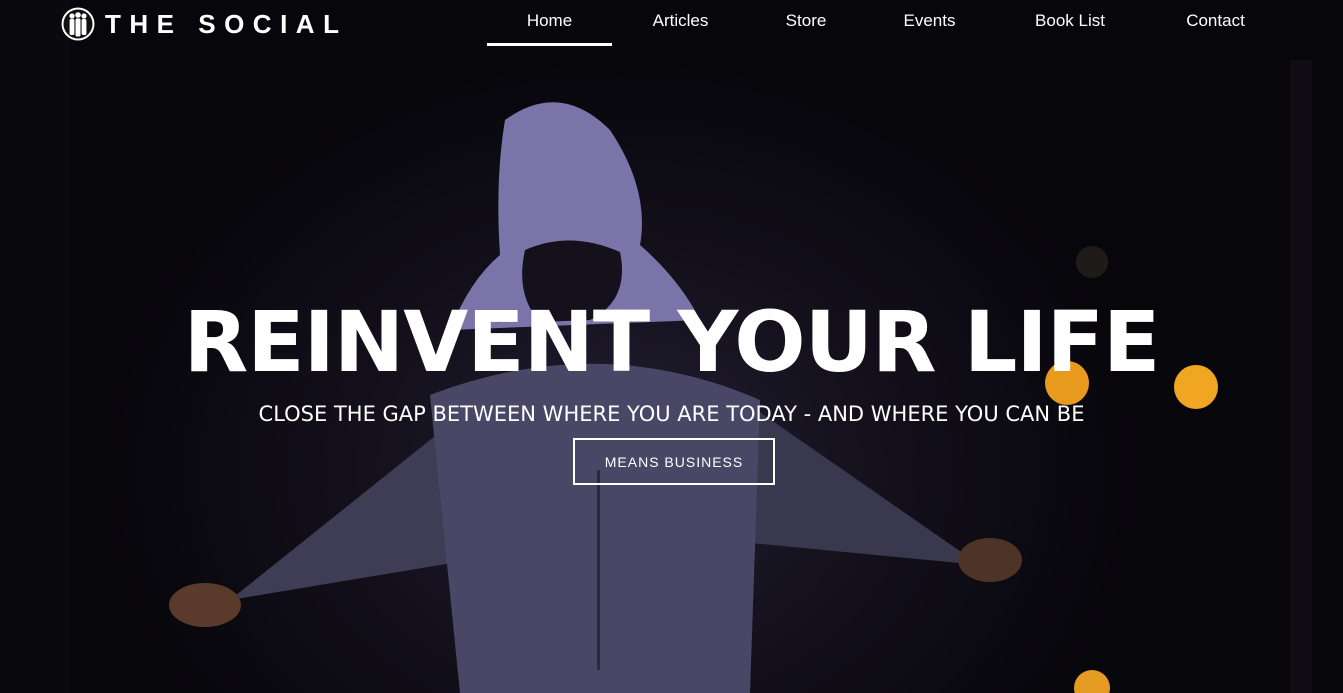  What do you see at coordinates (806, 23) in the screenshot?
I see `nav-item-store: Store` at bounding box center [806, 23].